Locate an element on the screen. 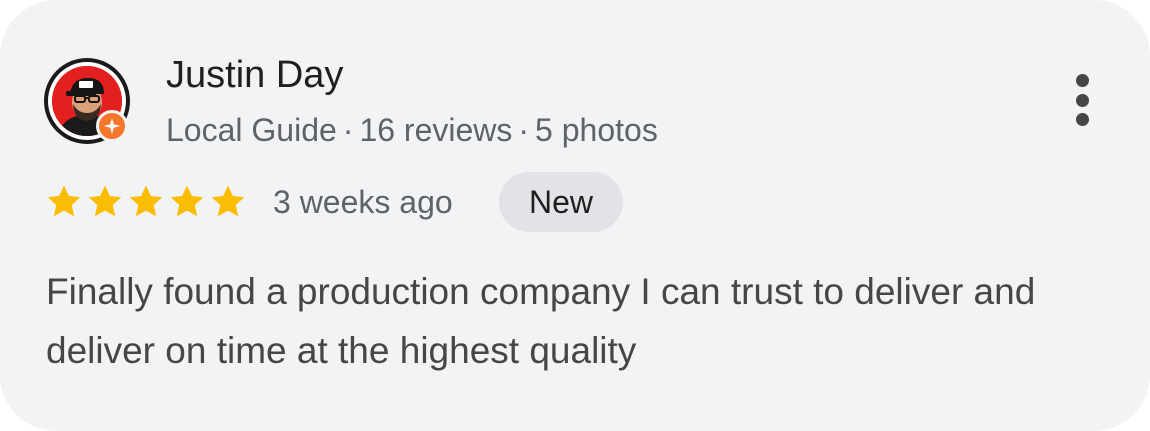 The height and width of the screenshot is (431, 1150). review-time: 3 weeks ago is located at coordinates (363, 202).